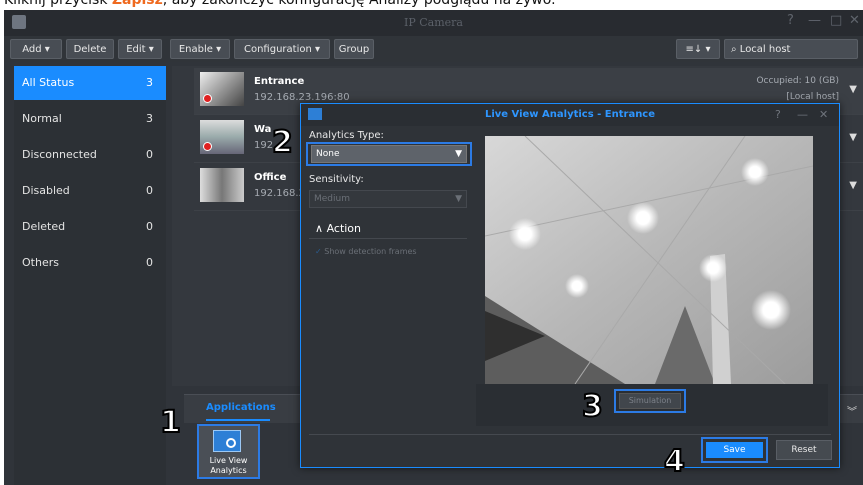 The width and height of the screenshot is (863, 485). I want to click on caption-keyword: Zapisz, so click(137, 4).